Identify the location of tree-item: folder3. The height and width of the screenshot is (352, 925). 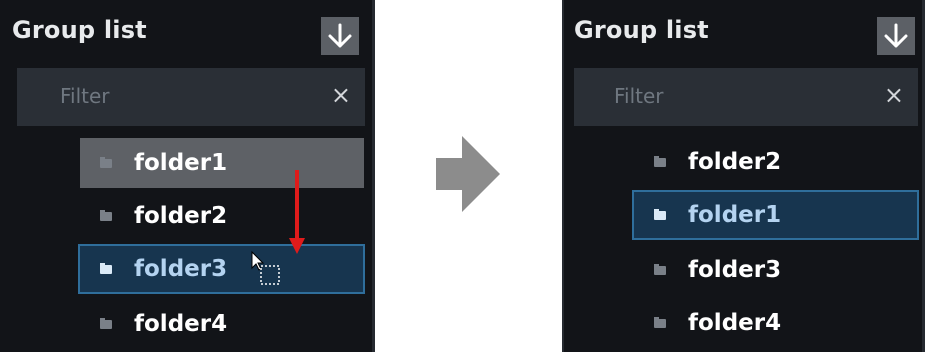
(776, 270).